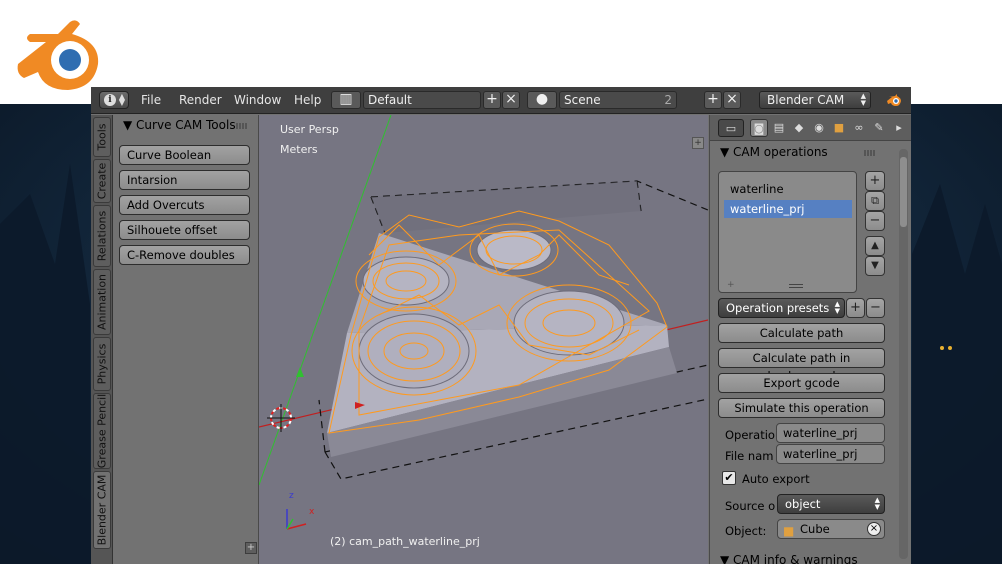 This screenshot has height=564, width=1002. Describe the element at coordinates (750, 506) in the screenshot. I see `source-label: Source o` at that location.